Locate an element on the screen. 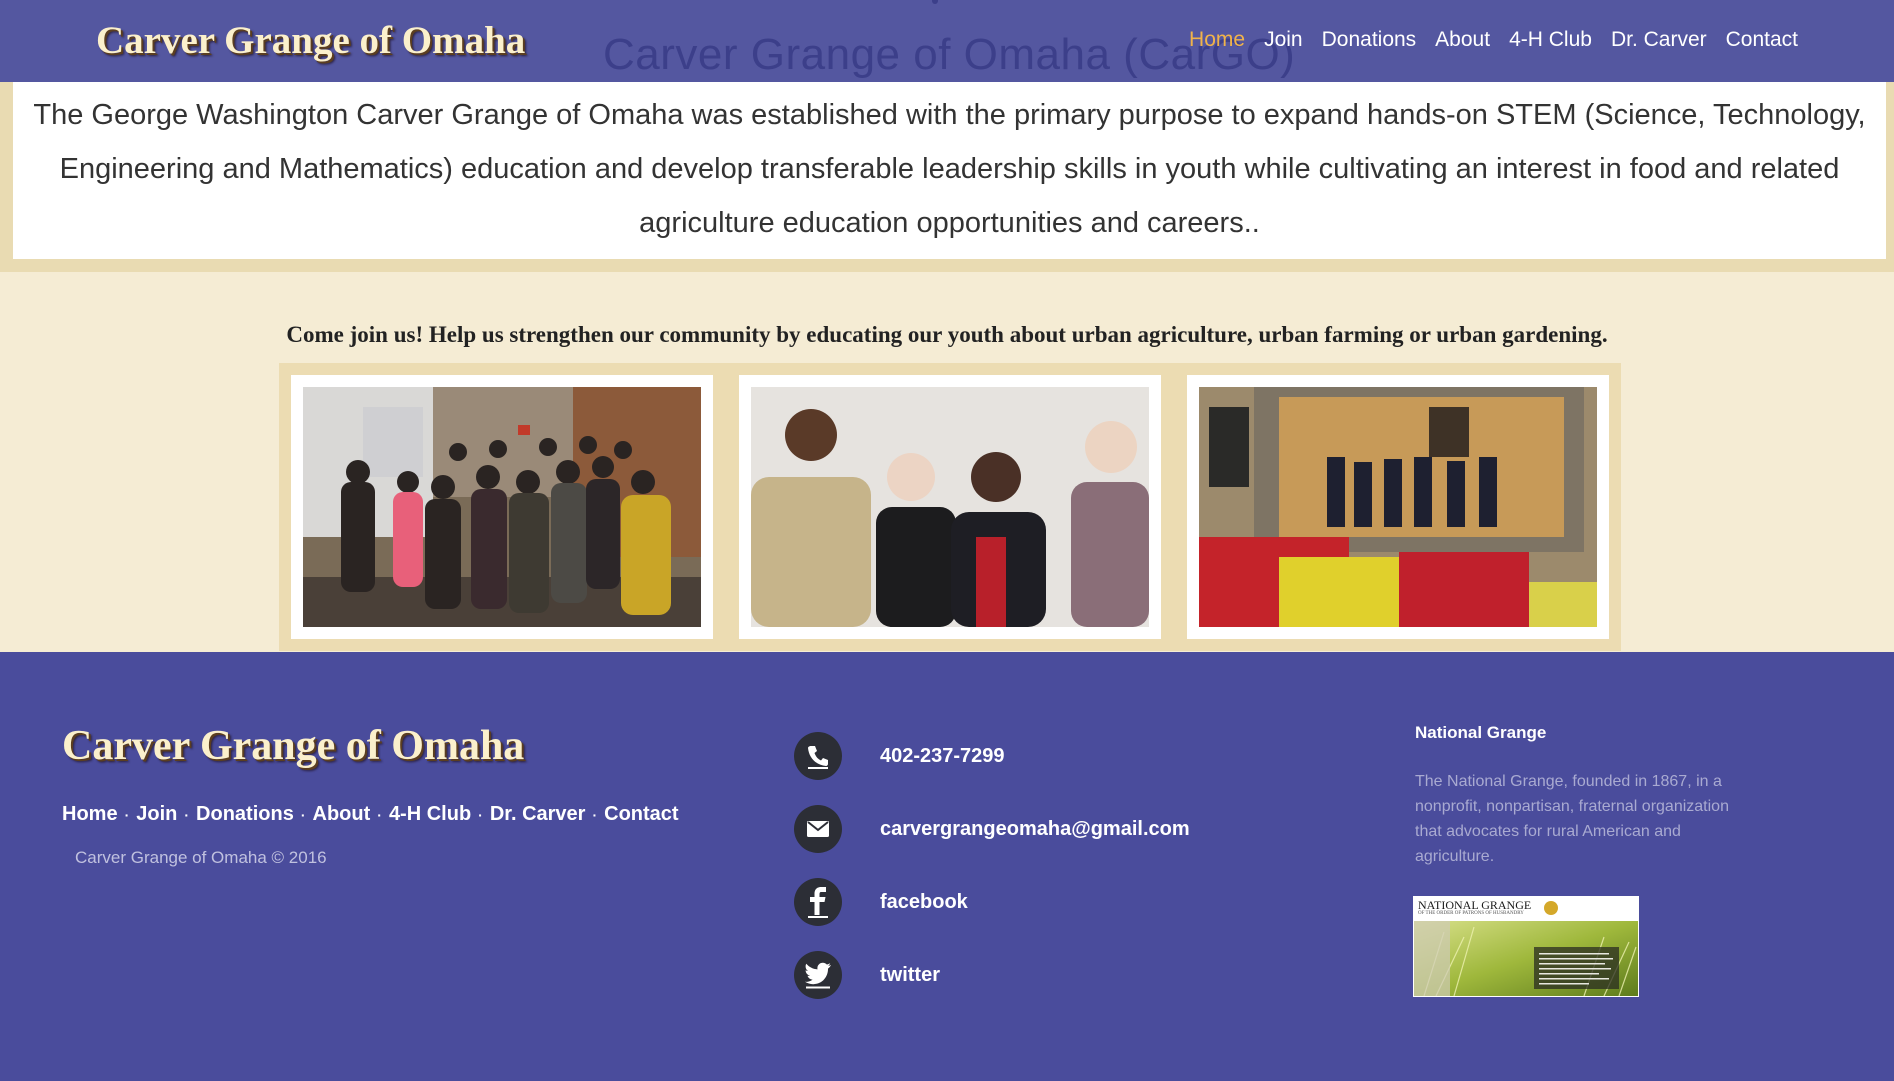  phone-number: 402-237-7299 is located at coordinates (942, 756).